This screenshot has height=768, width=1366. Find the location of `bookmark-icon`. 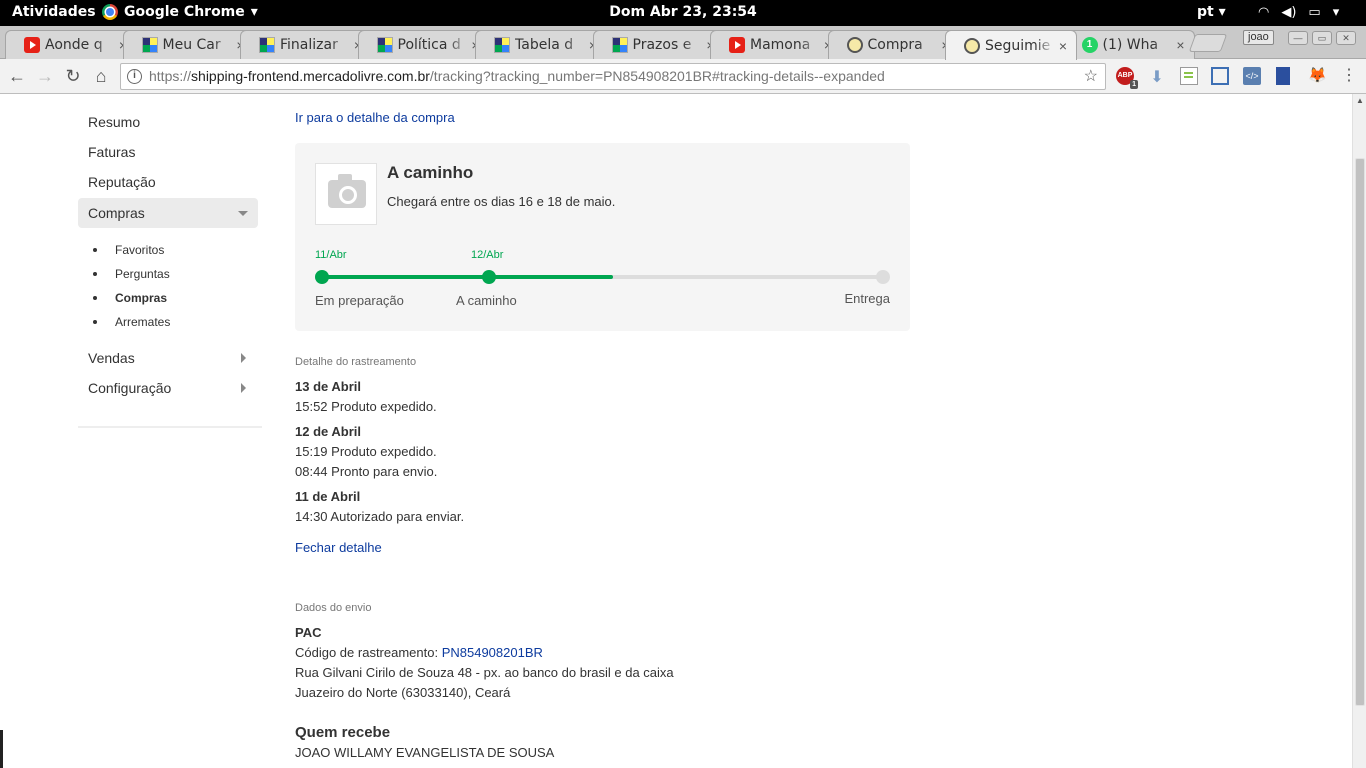

bookmark-icon is located at coordinates (1283, 76).